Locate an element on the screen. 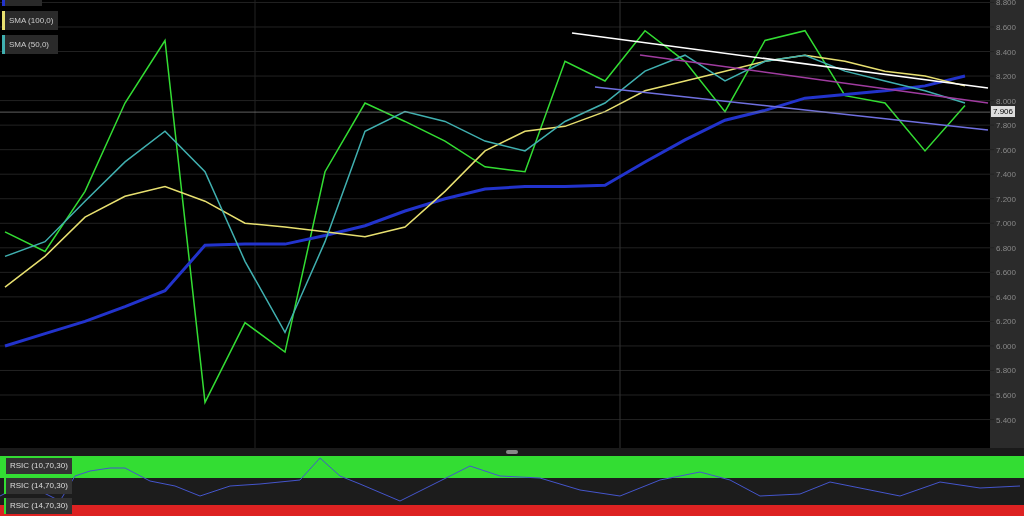  indicator-legend: RSIC (10,70,30) is located at coordinates (38, 466).